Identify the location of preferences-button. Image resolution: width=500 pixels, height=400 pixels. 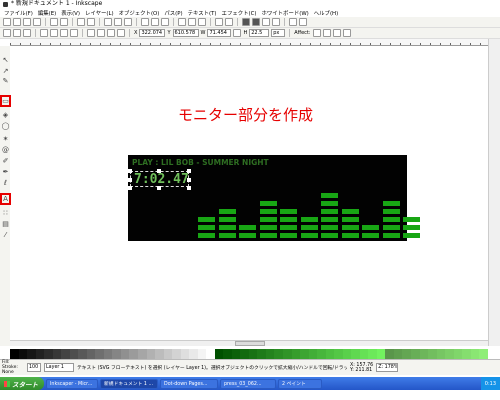
(303, 22).